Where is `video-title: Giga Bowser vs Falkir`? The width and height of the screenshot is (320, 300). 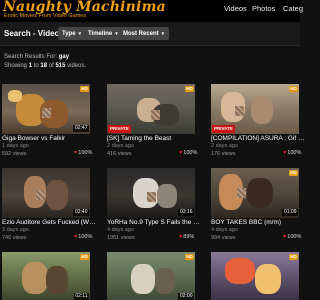
video-title: Giga Bowser vs Falkir is located at coordinates (49, 138).